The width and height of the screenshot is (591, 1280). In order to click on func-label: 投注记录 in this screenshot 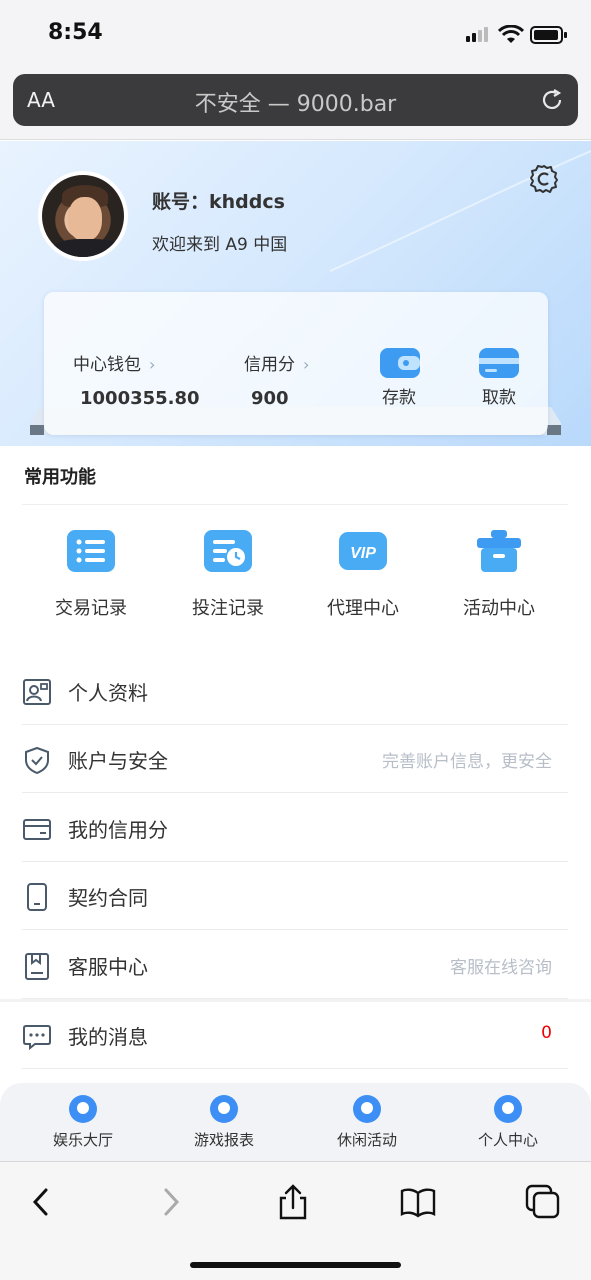, I will do `click(228, 608)`.